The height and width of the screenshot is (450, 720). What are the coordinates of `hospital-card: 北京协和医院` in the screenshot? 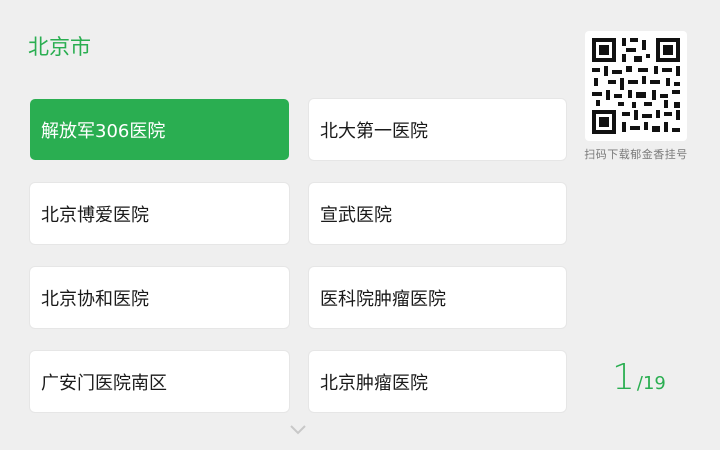 It's located at (159, 297).